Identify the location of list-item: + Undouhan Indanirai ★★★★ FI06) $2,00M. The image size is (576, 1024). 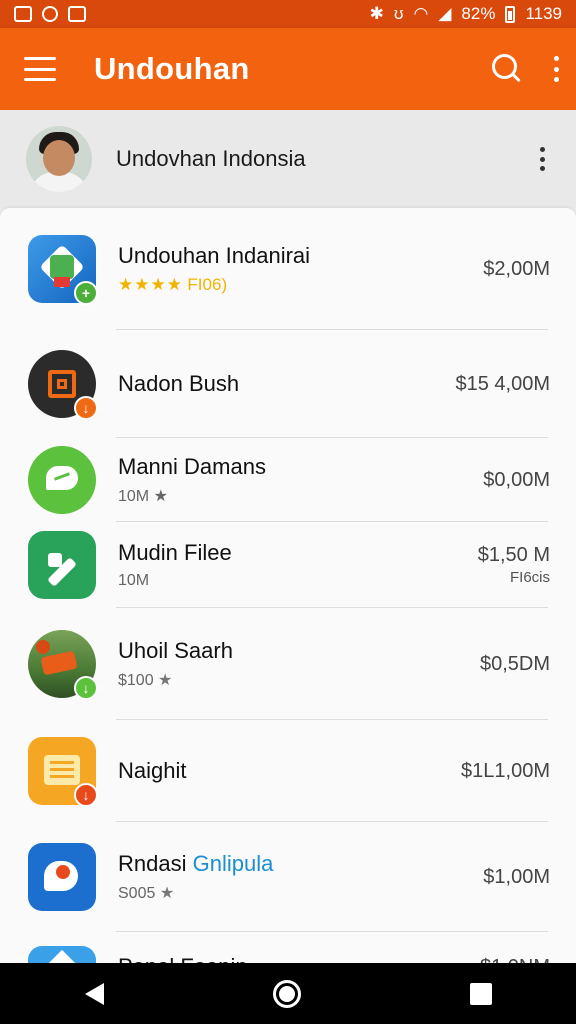
(288, 269).